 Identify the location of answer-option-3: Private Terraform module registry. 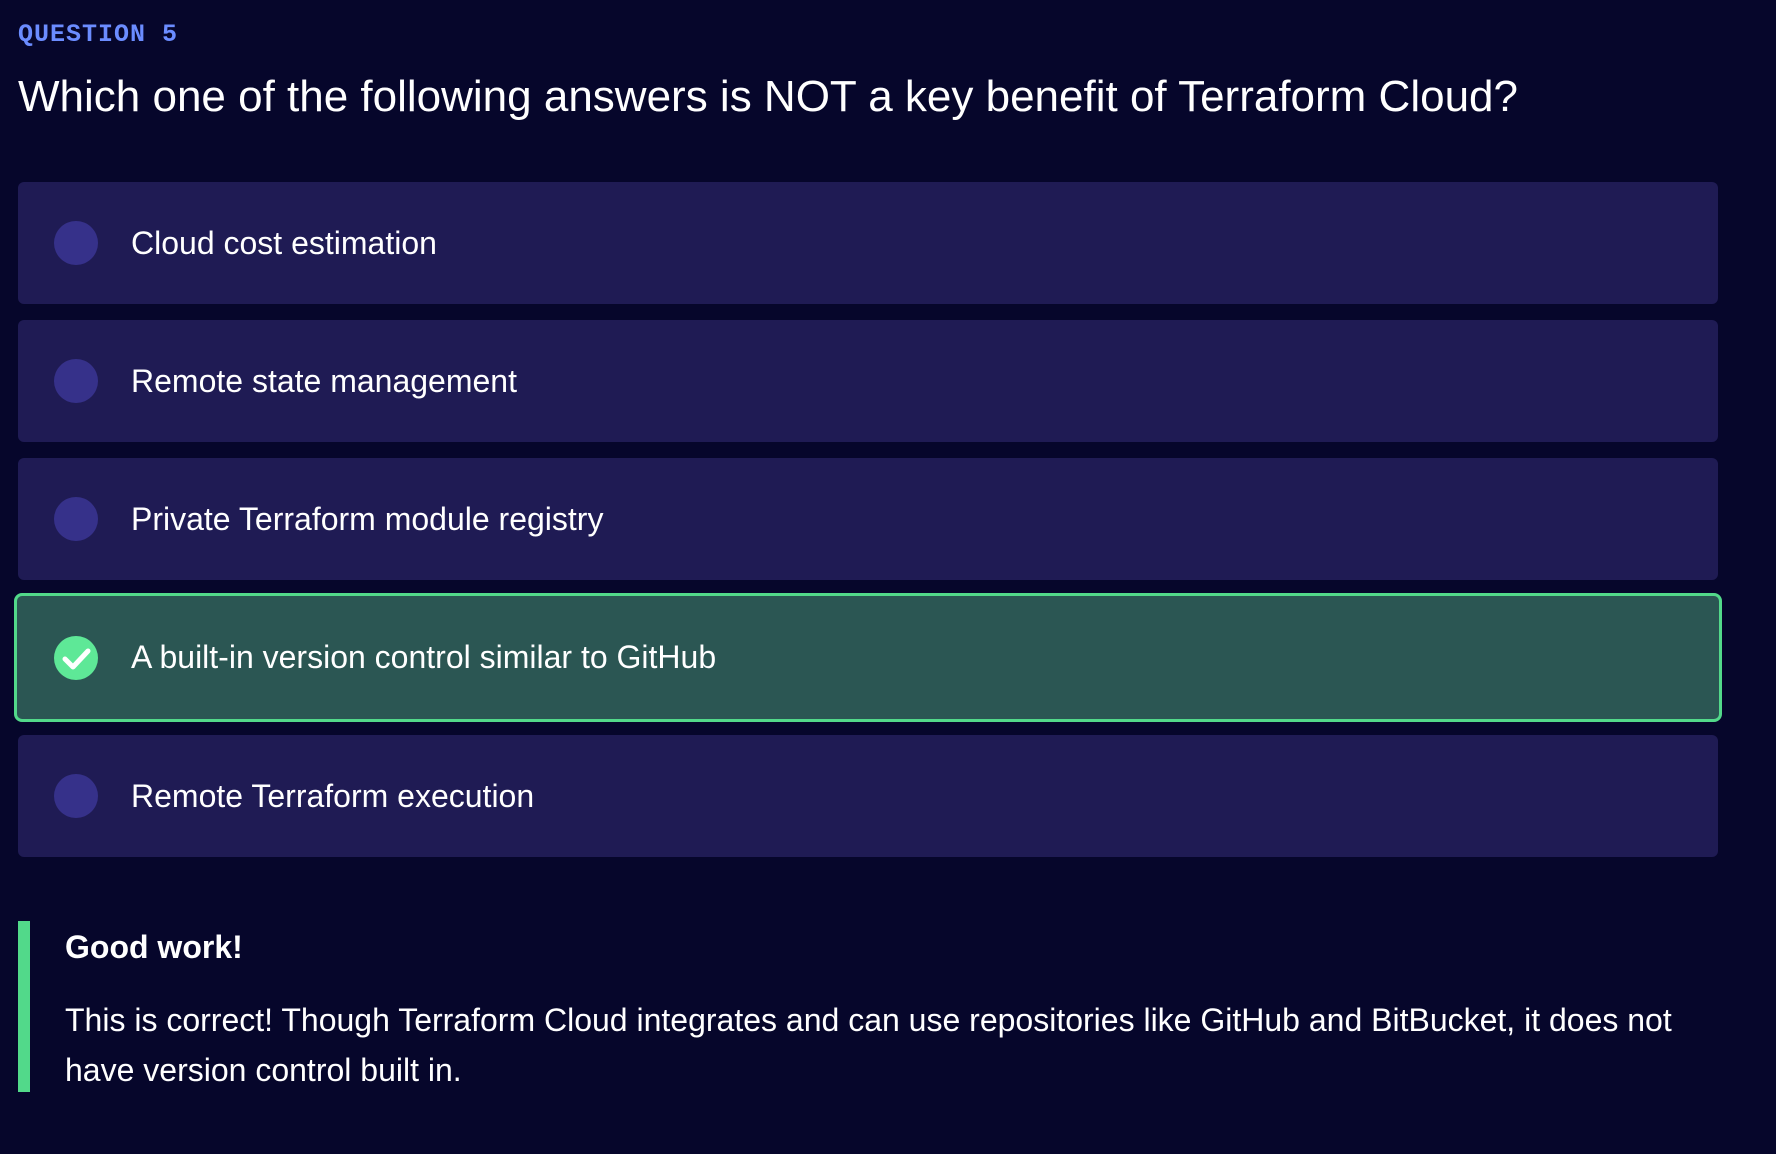
(868, 519).